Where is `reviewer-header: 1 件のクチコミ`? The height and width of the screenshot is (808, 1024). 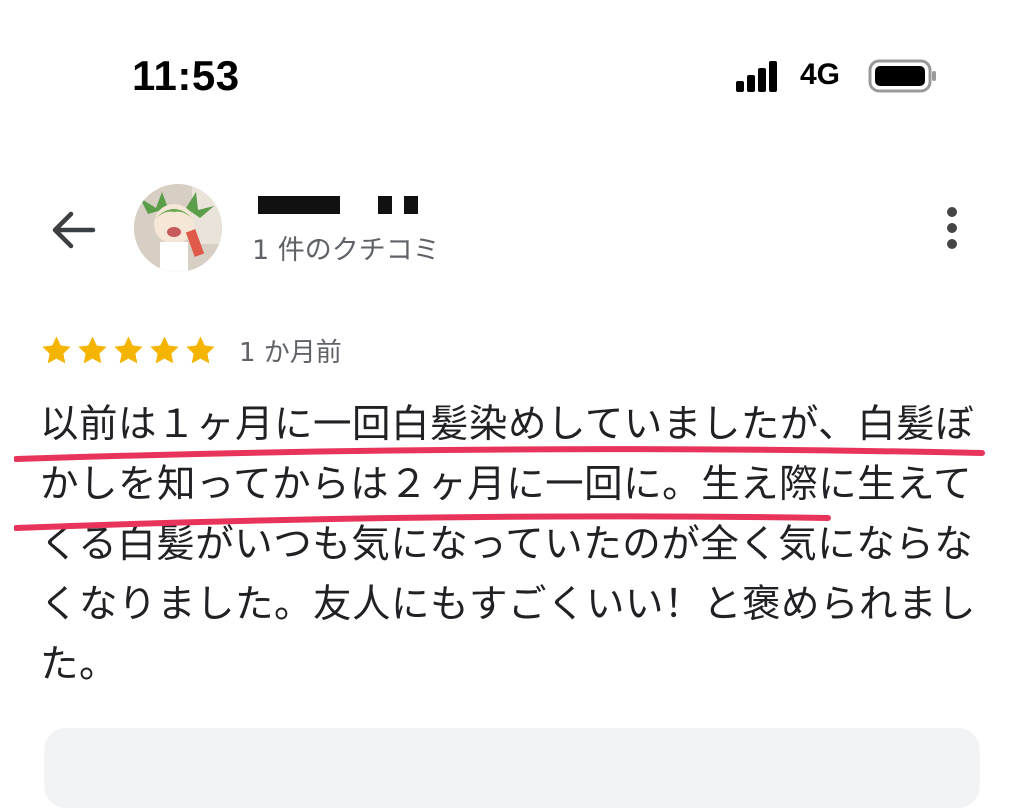
reviewer-header: 1 件のクチコミ is located at coordinates (512, 230).